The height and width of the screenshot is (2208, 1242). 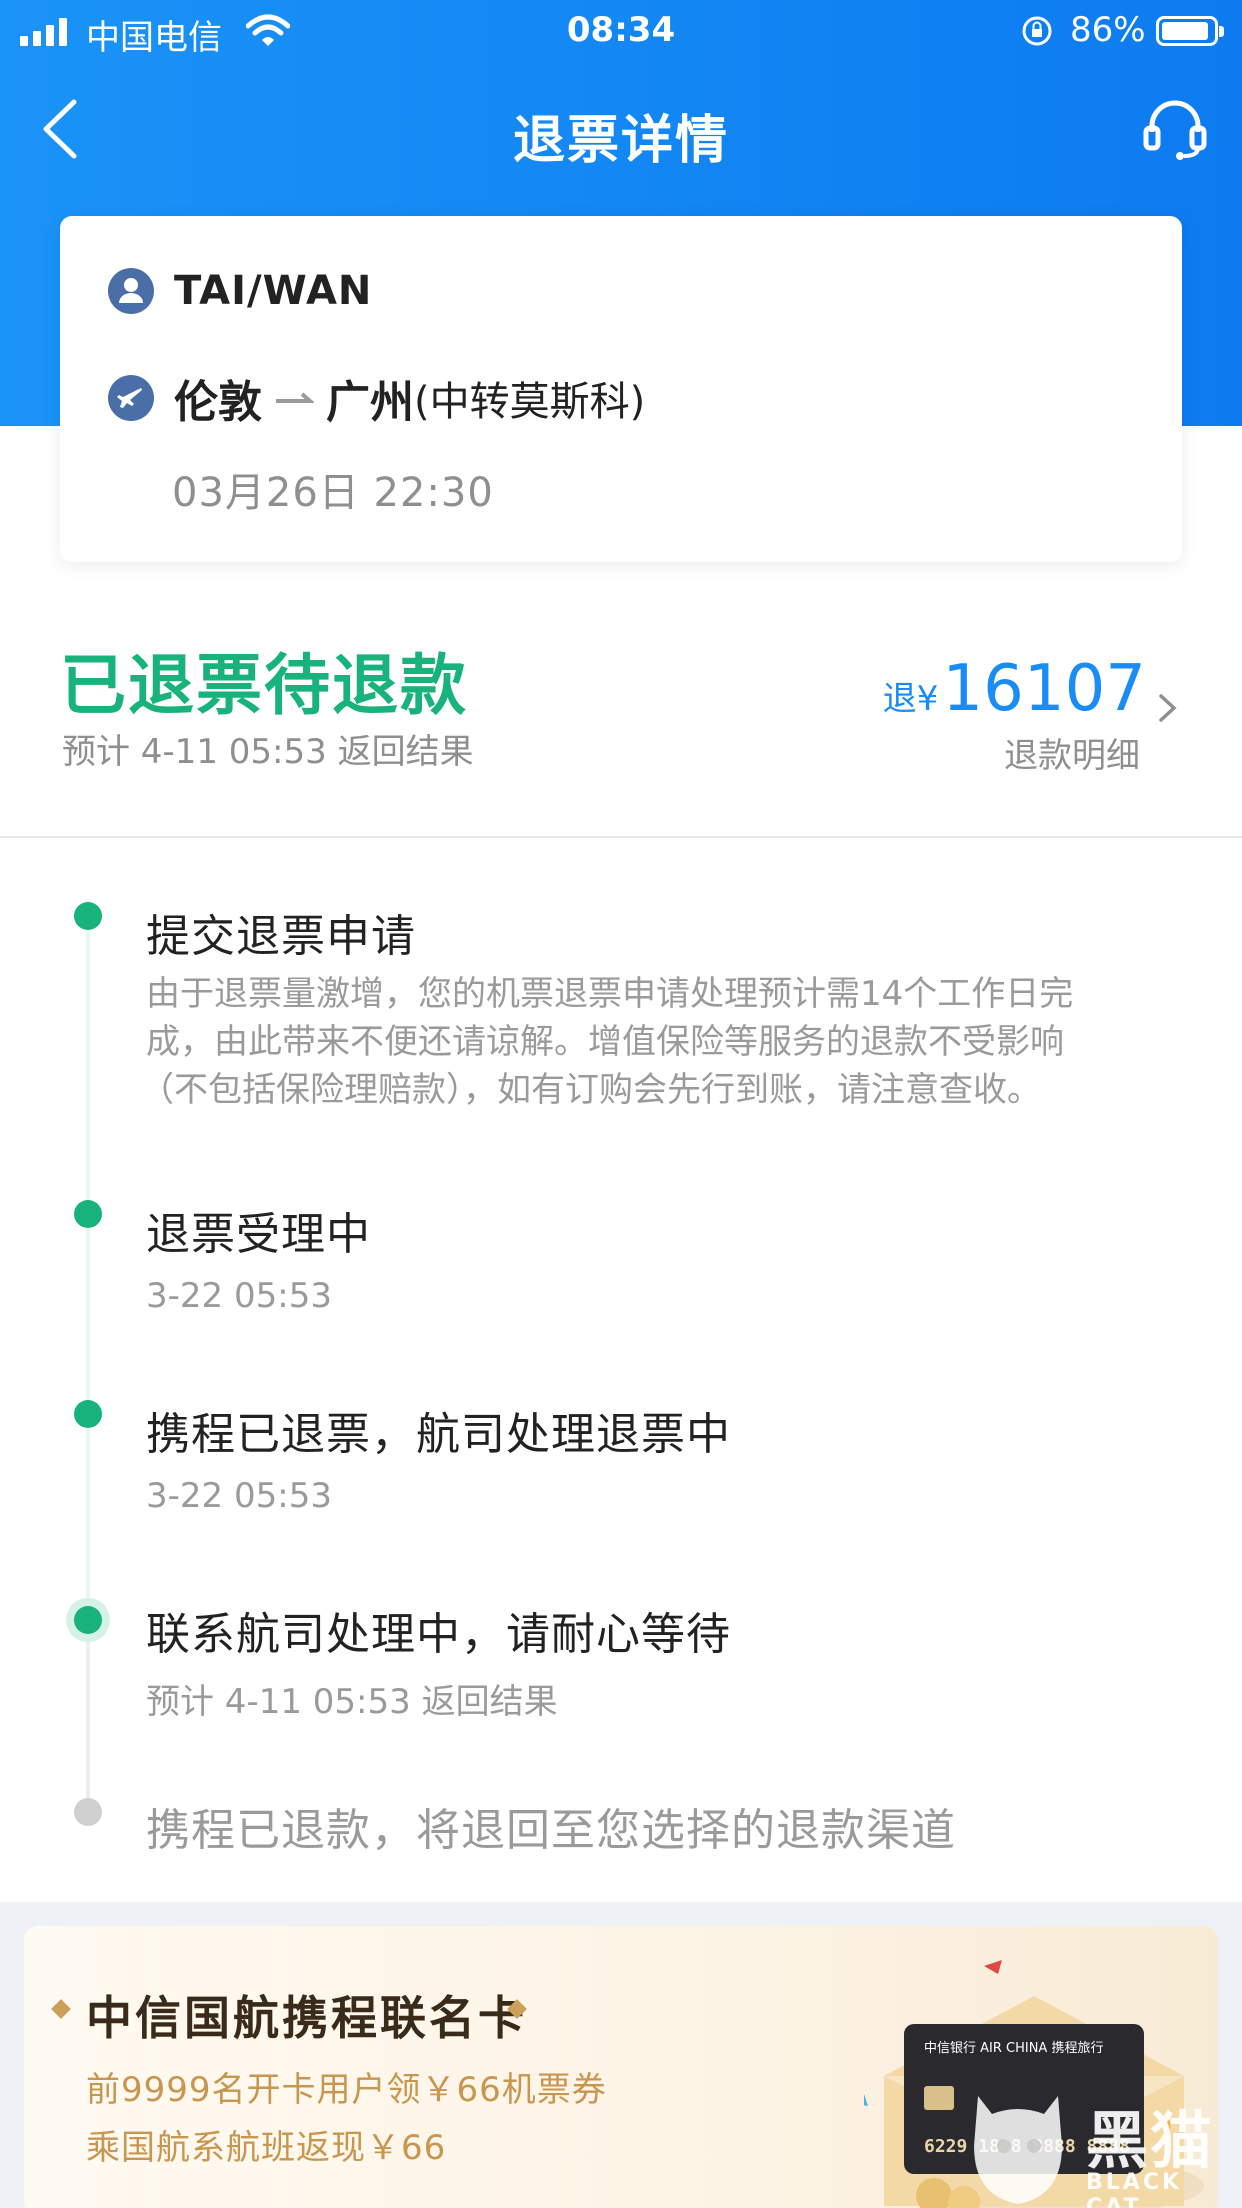 I want to click on timeline-step-title: 携程已退款，将退回至您选择的退款渠道, so click(x=551, y=1830).